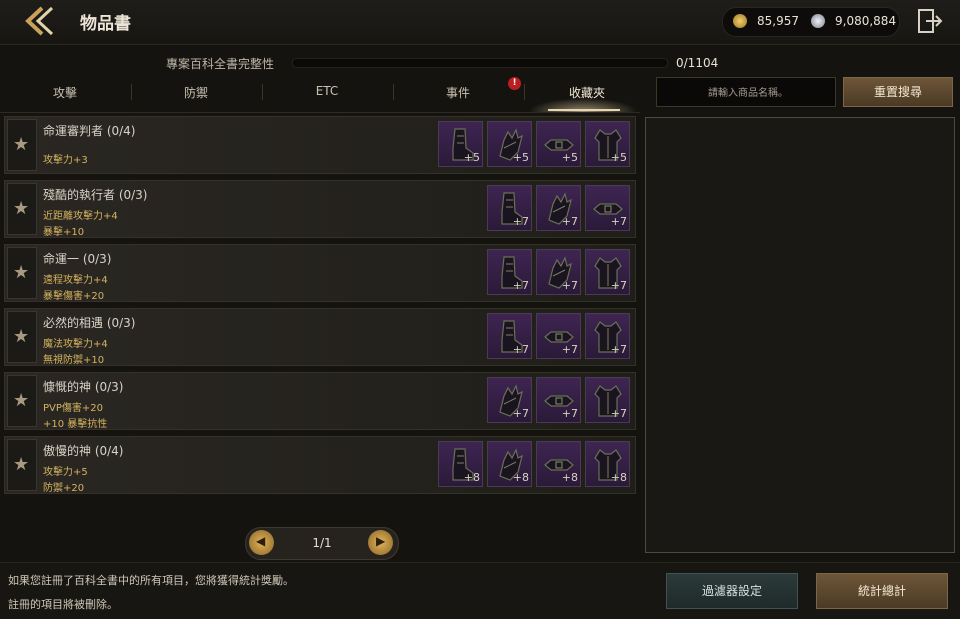 The width and height of the screenshot is (960, 619). What do you see at coordinates (898, 92) in the screenshot?
I see `reset-search-button: 重置搜尋` at bounding box center [898, 92].